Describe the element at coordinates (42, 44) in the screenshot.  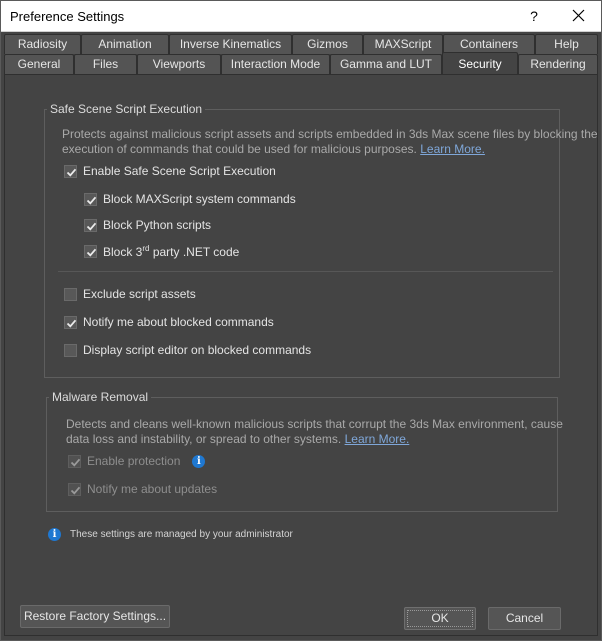
I see `tab-radiosity: Radiosity` at that location.